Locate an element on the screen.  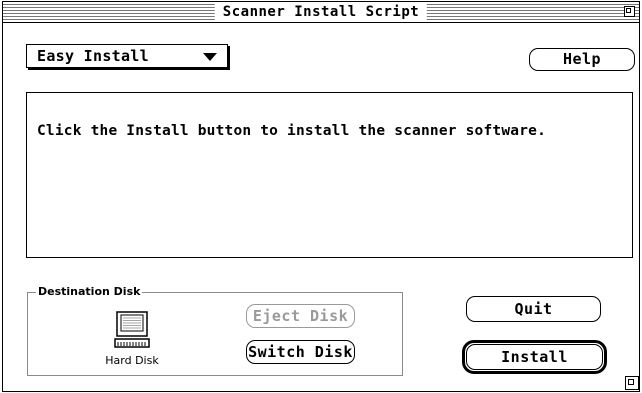
zoom-box-icon is located at coordinates (629, 11).